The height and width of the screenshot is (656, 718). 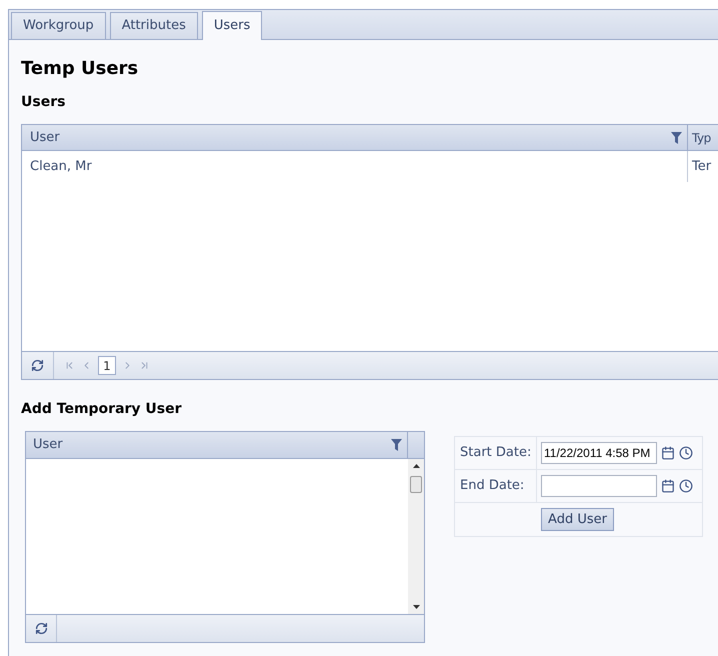 What do you see at coordinates (107, 365) in the screenshot?
I see `page-number: 1` at bounding box center [107, 365].